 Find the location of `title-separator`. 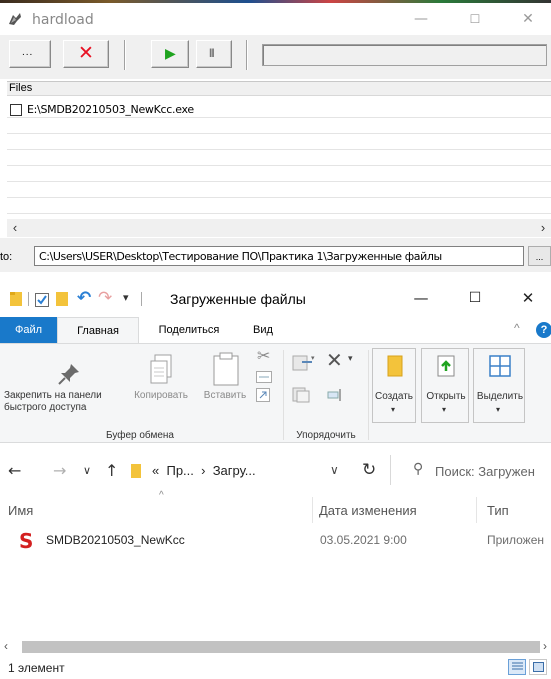

title-separator is located at coordinates (141, 299).